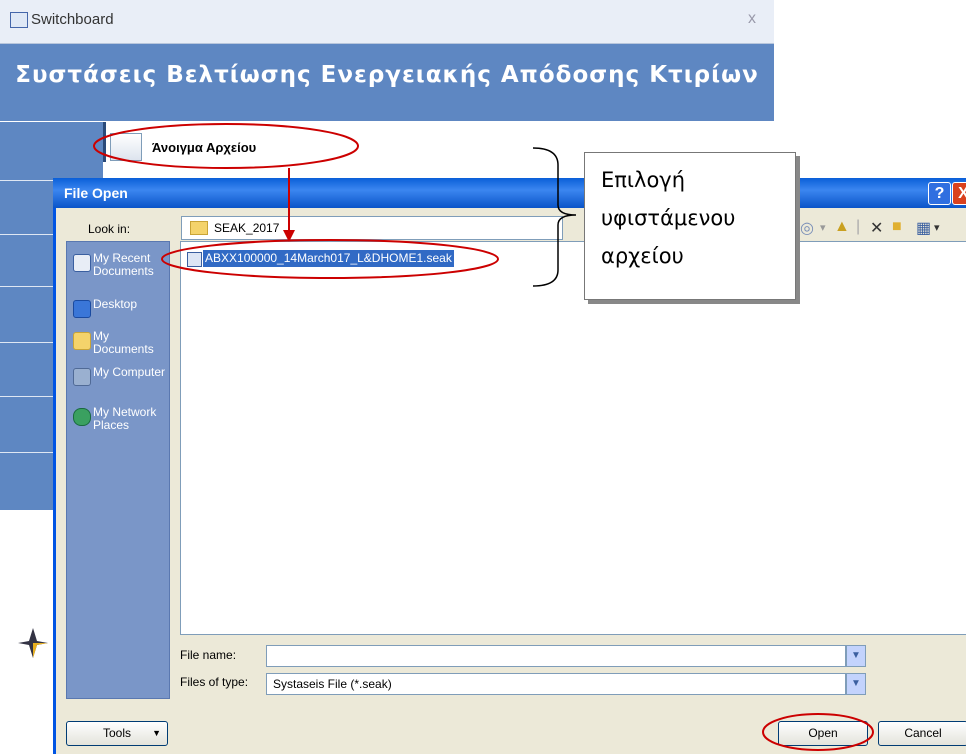 The height and width of the screenshot is (754, 966). Describe the element at coordinates (330, 259) in the screenshot. I see `annotation-ellipse-file` at that location.